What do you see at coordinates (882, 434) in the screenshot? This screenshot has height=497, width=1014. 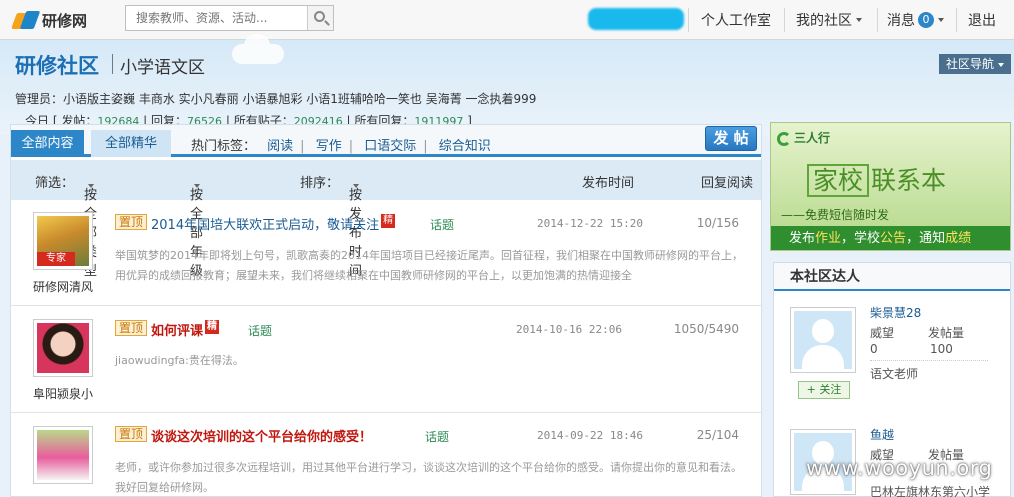 I see `member-name: 鱼越` at bounding box center [882, 434].